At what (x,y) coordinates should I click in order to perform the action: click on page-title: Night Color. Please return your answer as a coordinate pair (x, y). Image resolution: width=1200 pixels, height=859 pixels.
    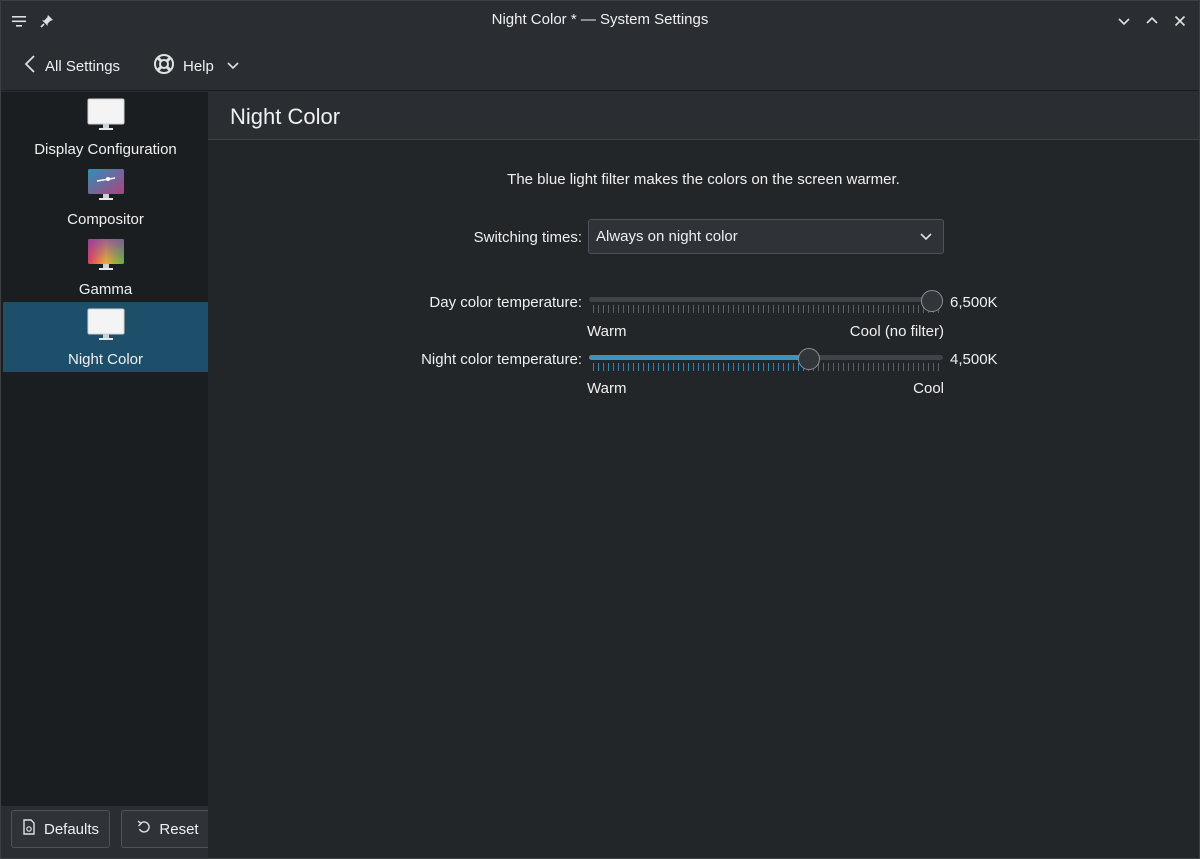
    Looking at the image, I should click on (285, 116).